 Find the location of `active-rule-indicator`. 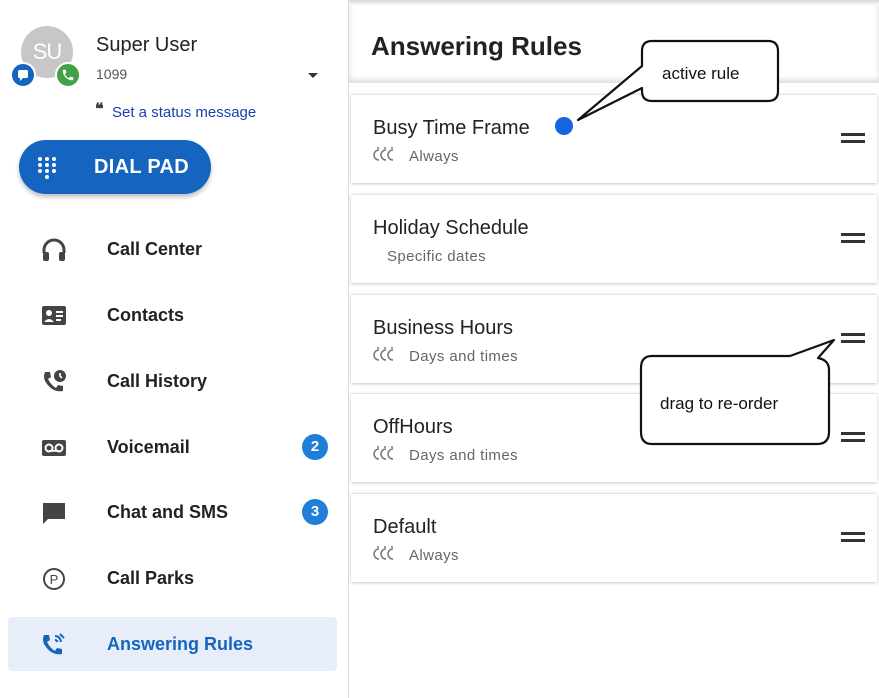

active-rule-indicator is located at coordinates (564, 126).